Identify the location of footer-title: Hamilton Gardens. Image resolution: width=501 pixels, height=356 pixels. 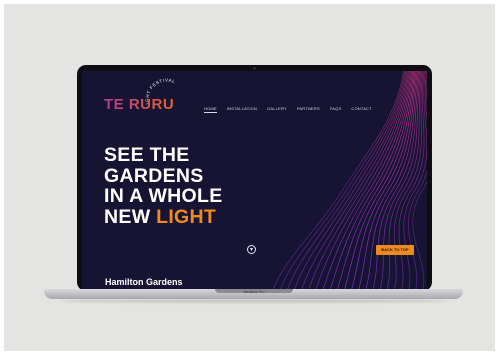
(144, 282).